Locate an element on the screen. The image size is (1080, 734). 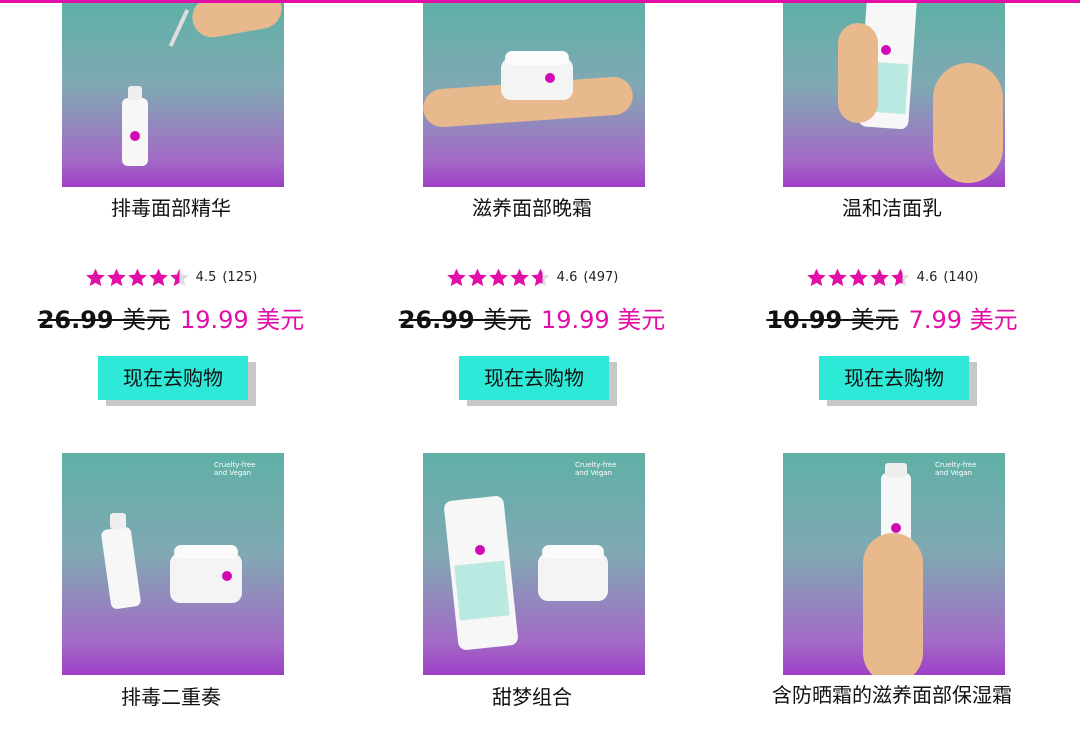
rating-row: 4.6 (140) is located at coordinates (892, 277).